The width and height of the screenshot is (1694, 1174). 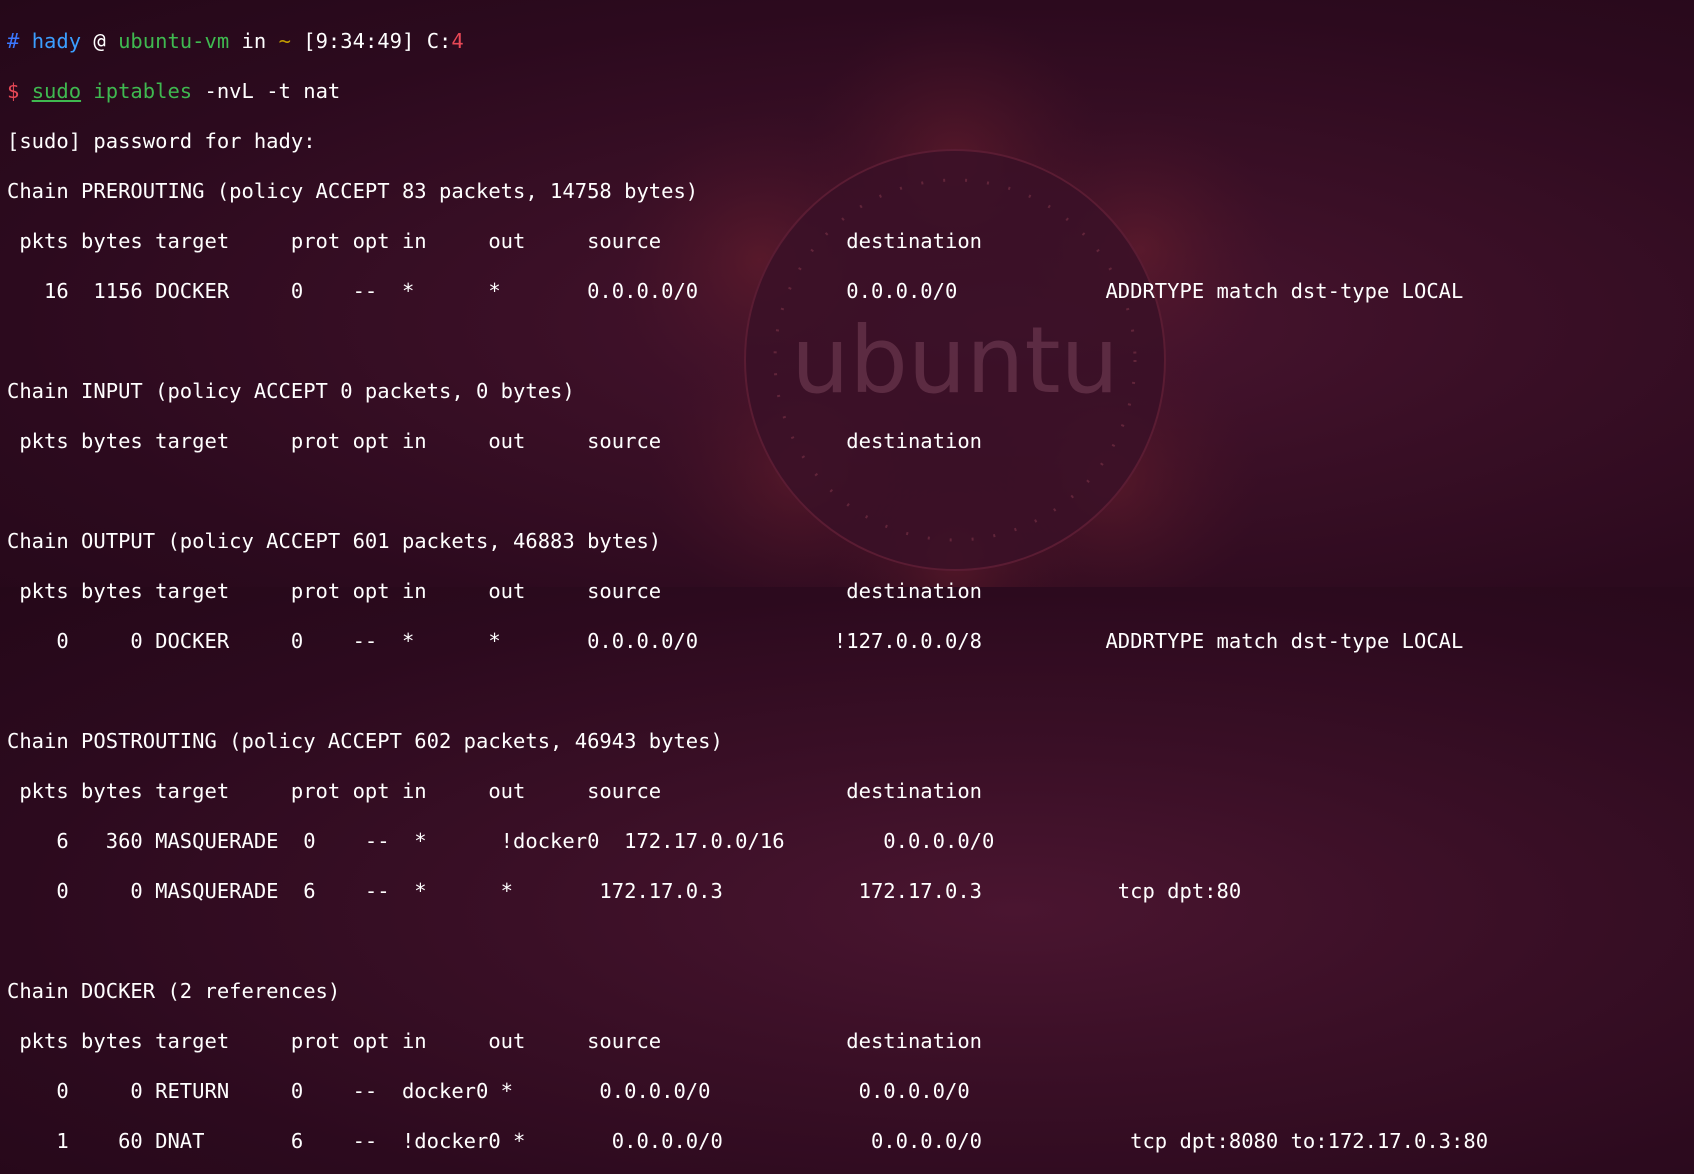 I want to click on prompt-in: in, so click(x=254, y=41).